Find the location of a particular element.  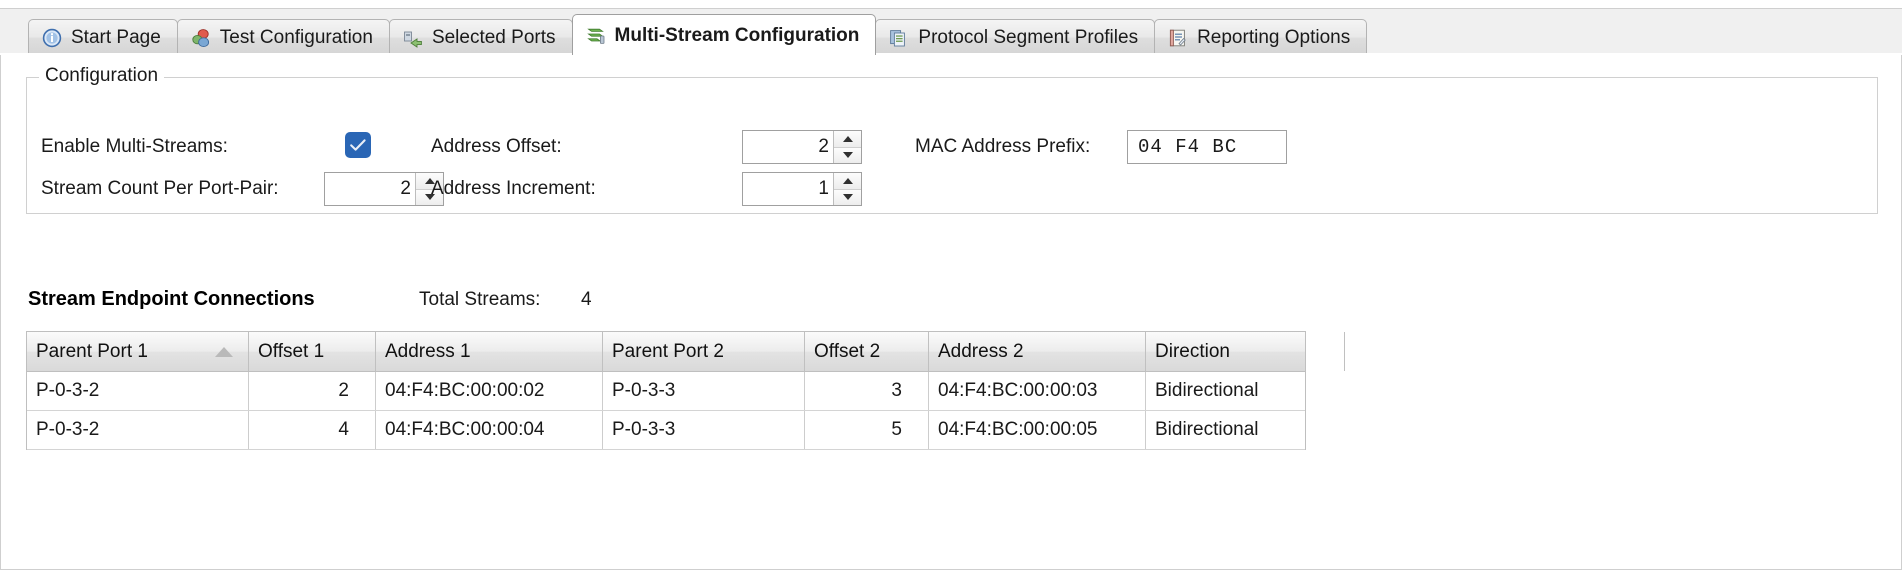

tab-test-configuration: Test Configuration is located at coordinates (283, 37).